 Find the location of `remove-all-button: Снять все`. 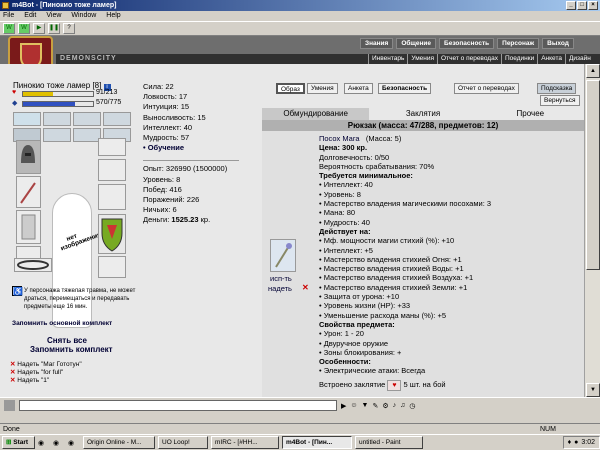

remove-all-button: Снять все is located at coordinates (67, 340).